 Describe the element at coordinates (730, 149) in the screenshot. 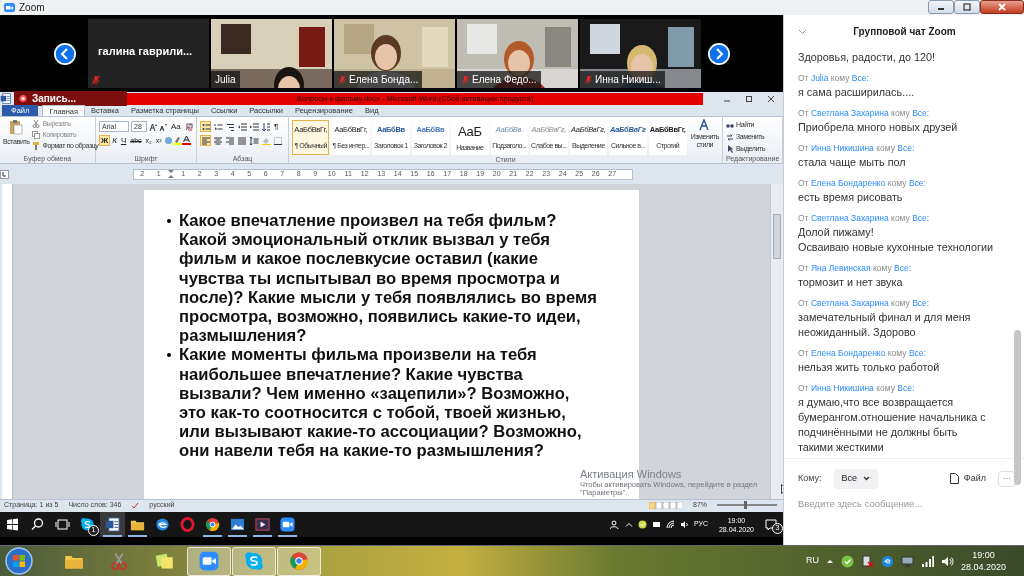

I see `cursor-icon` at that location.